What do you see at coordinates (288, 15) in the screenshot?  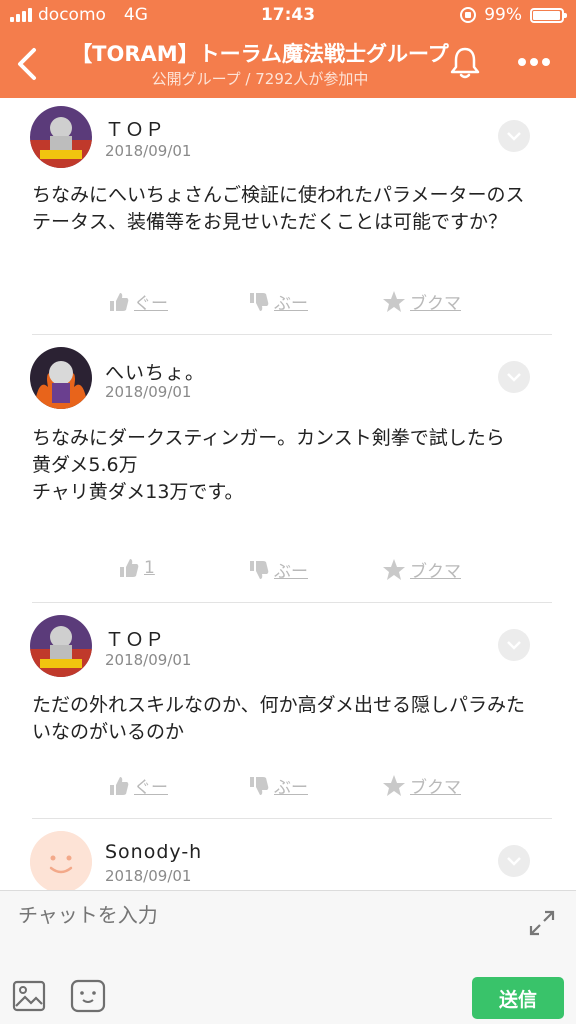 I see `status-bar: docomo 4G 17:43 99%` at bounding box center [288, 15].